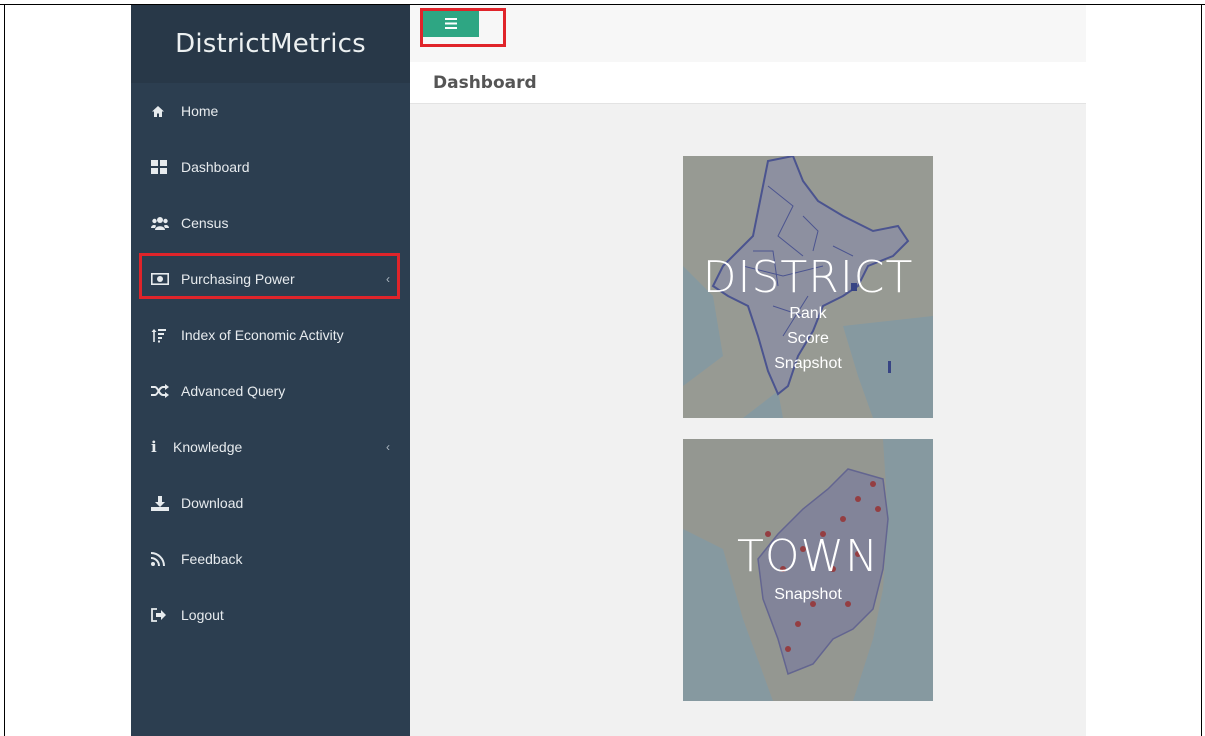 The width and height of the screenshot is (1205, 736). What do you see at coordinates (212, 503) in the screenshot?
I see `sidebar-item-label: Download` at bounding box center [212, 503].